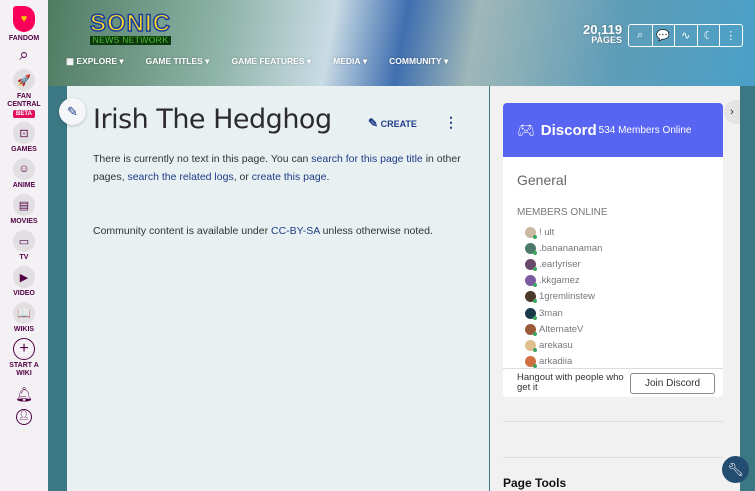  I want to click on license-link: CC-BY-SA, so click(295, 231).